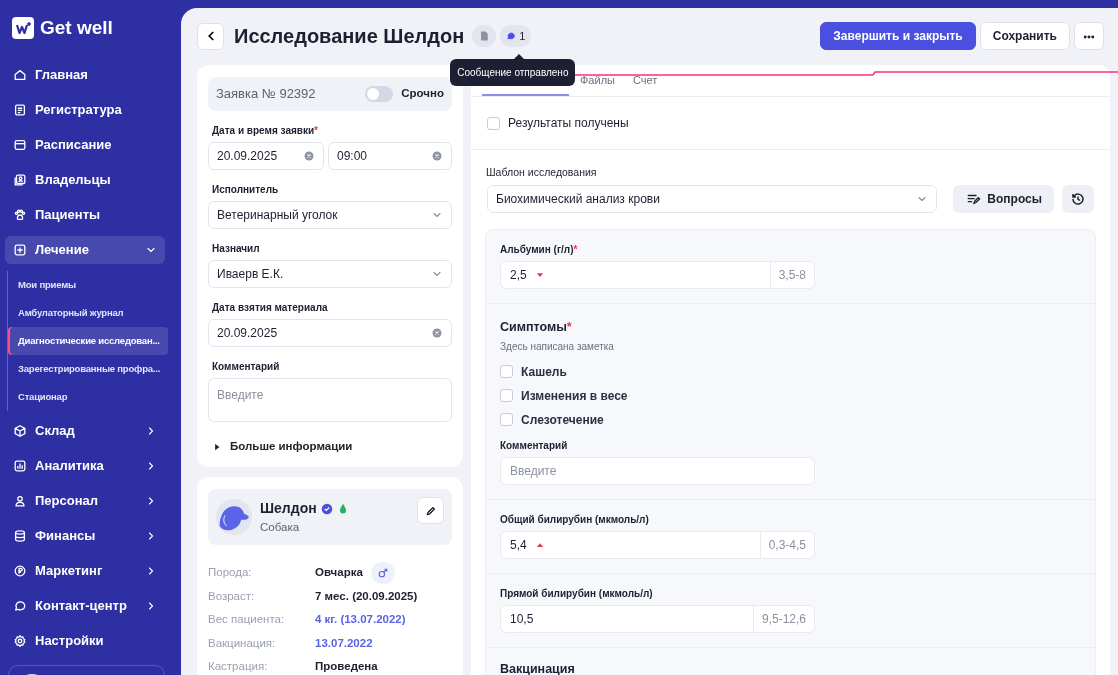  Describe the element at coordinates (232, 596) in the screenshot. I see `info-label: Возраст:` at that location.